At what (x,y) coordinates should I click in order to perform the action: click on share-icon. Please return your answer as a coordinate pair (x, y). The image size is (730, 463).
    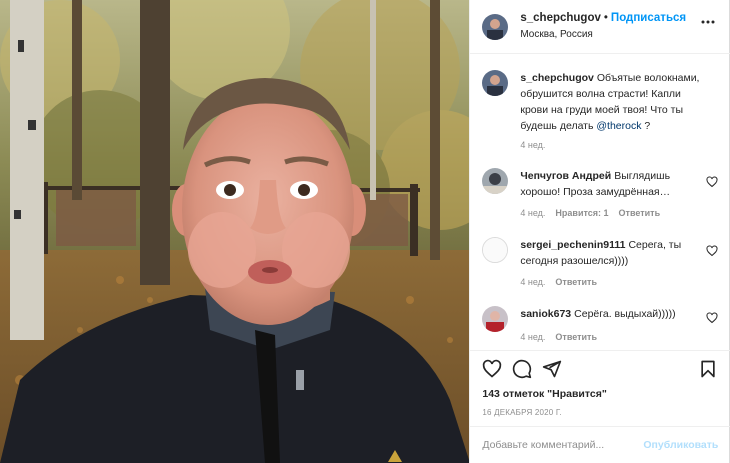
    Looking at the image, I should click on (552, 369).